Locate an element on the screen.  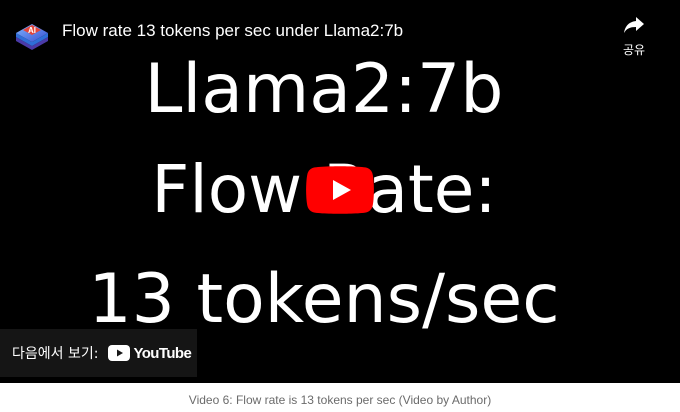
youtube-logo: YouTube is located at coordinates (150, 353).